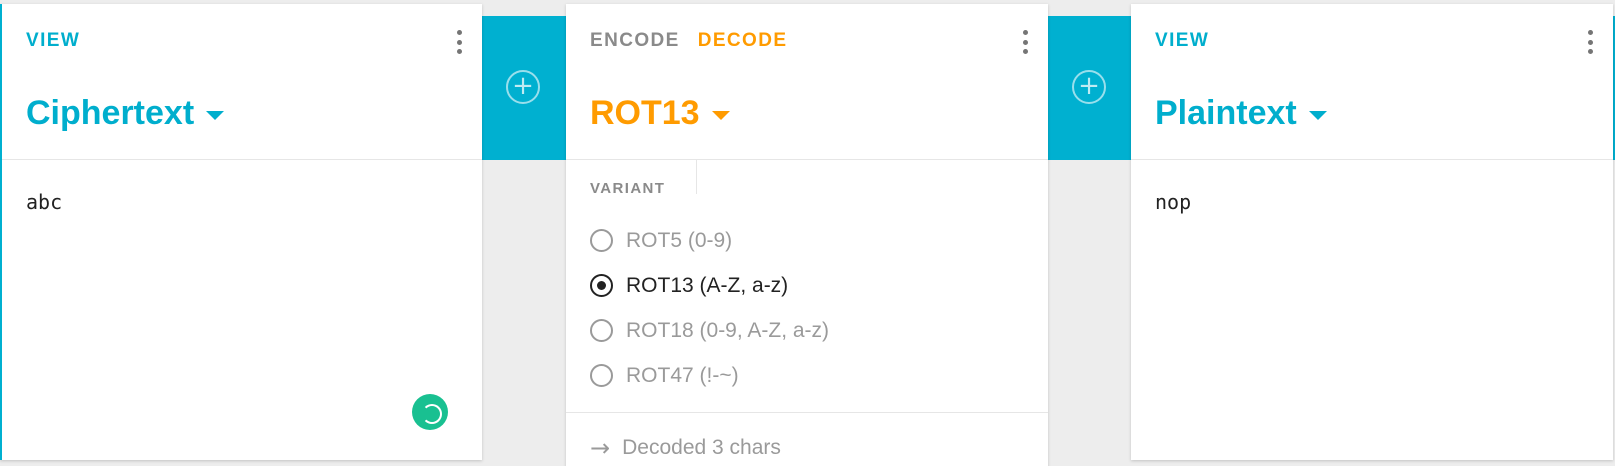  What do you see at coordinates (1372, 82) in the screenshot?
I see `card-header: VIEW Plaintext` at bounding box center [1372, 82].